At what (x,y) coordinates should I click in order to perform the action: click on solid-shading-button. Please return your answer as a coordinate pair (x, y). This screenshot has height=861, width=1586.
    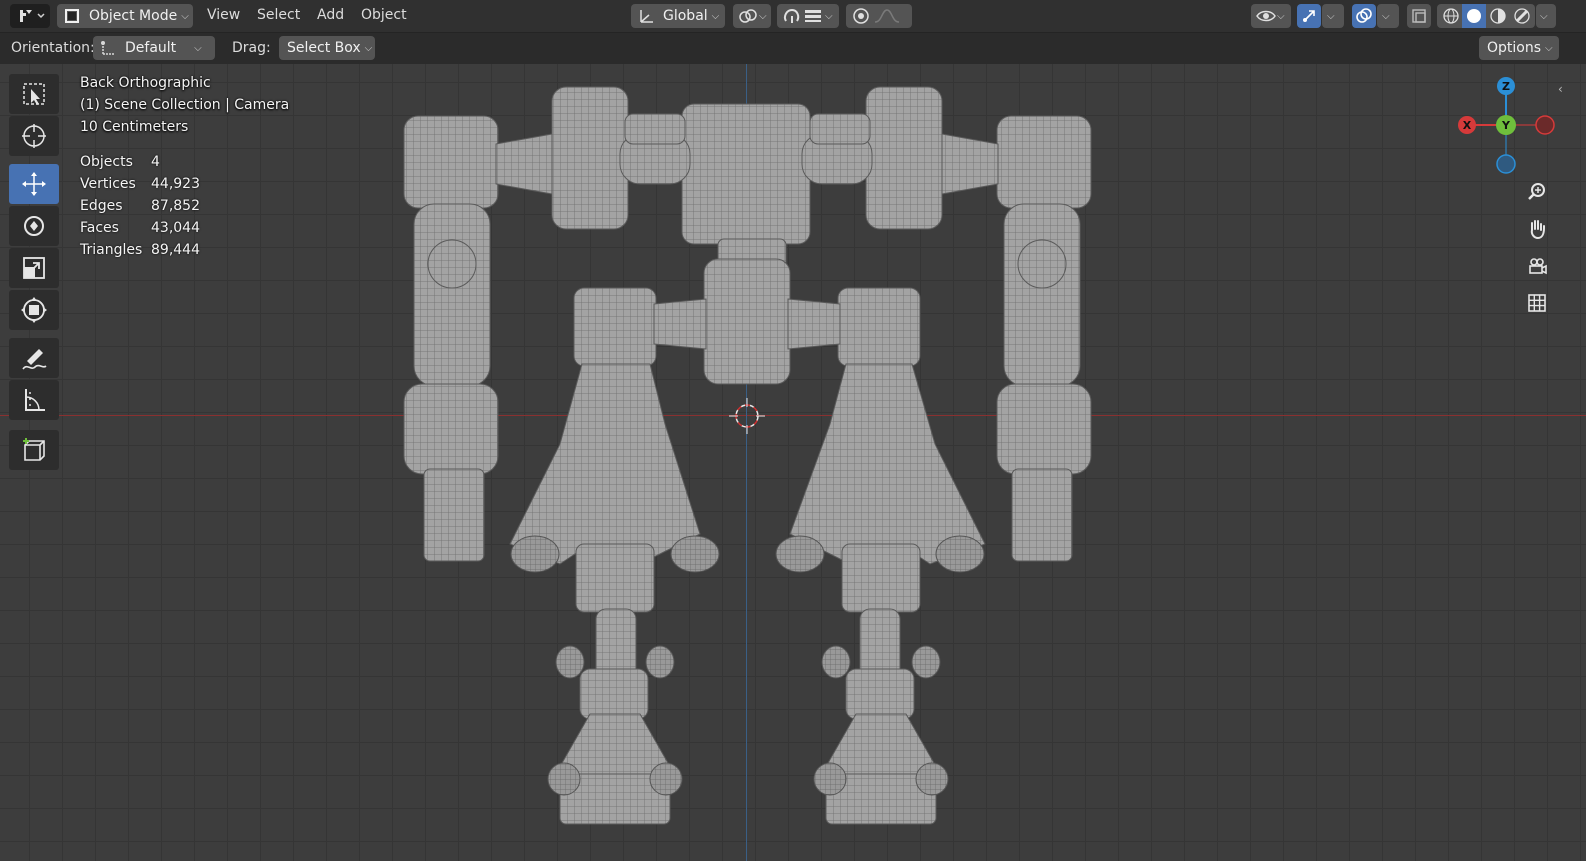
    Looking at the image, I should click on (1474, 16).